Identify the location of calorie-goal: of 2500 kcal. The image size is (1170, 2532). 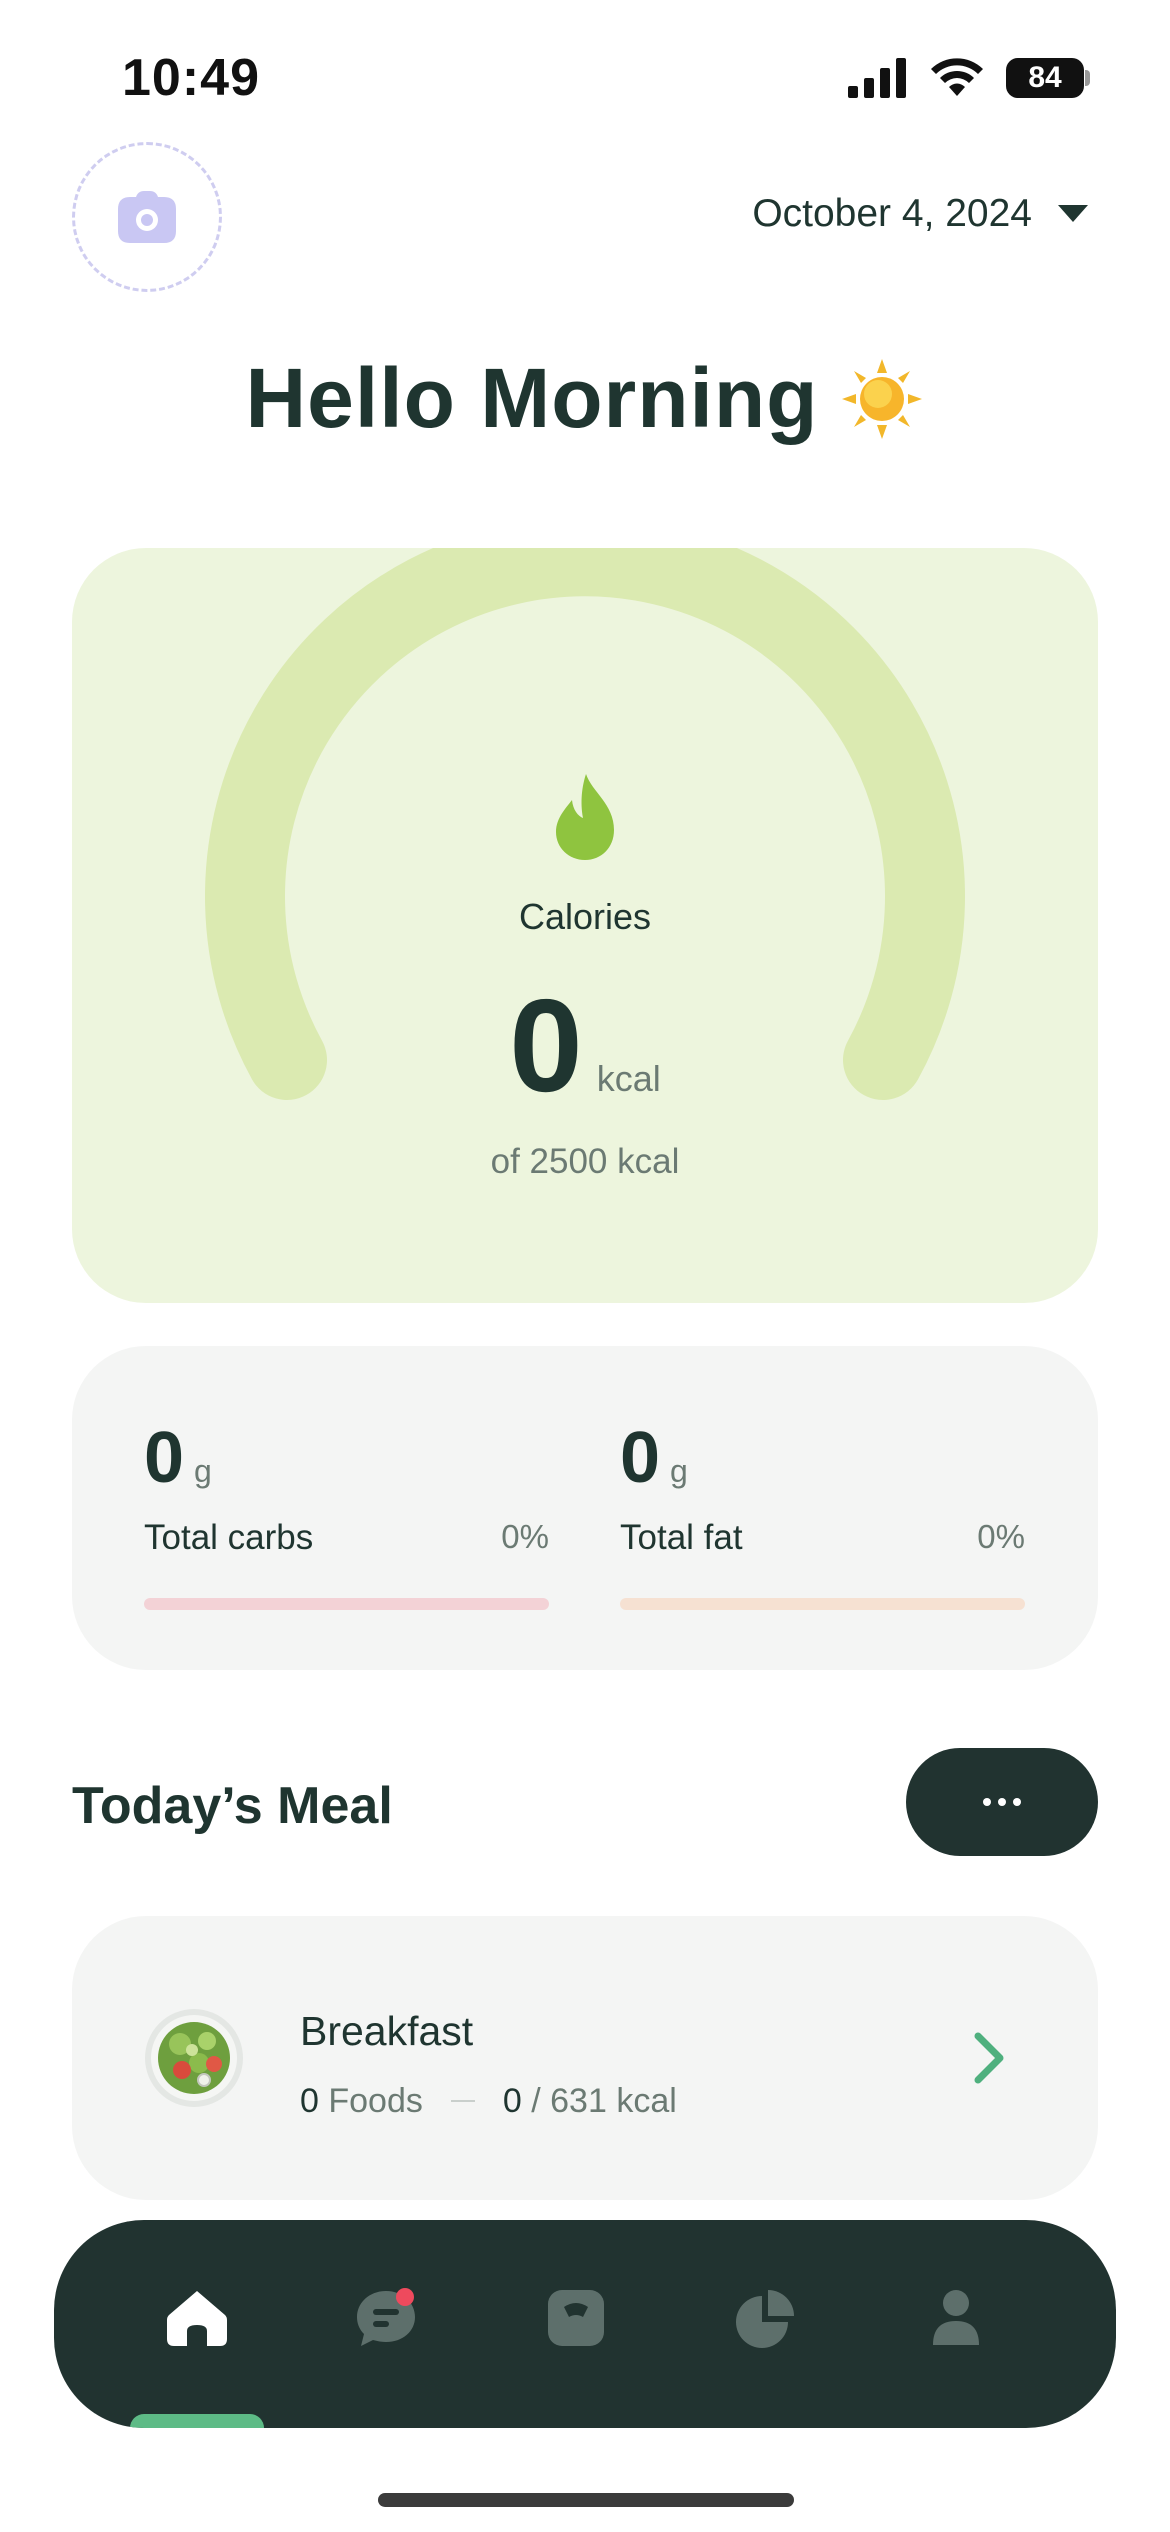
(585, 1161).